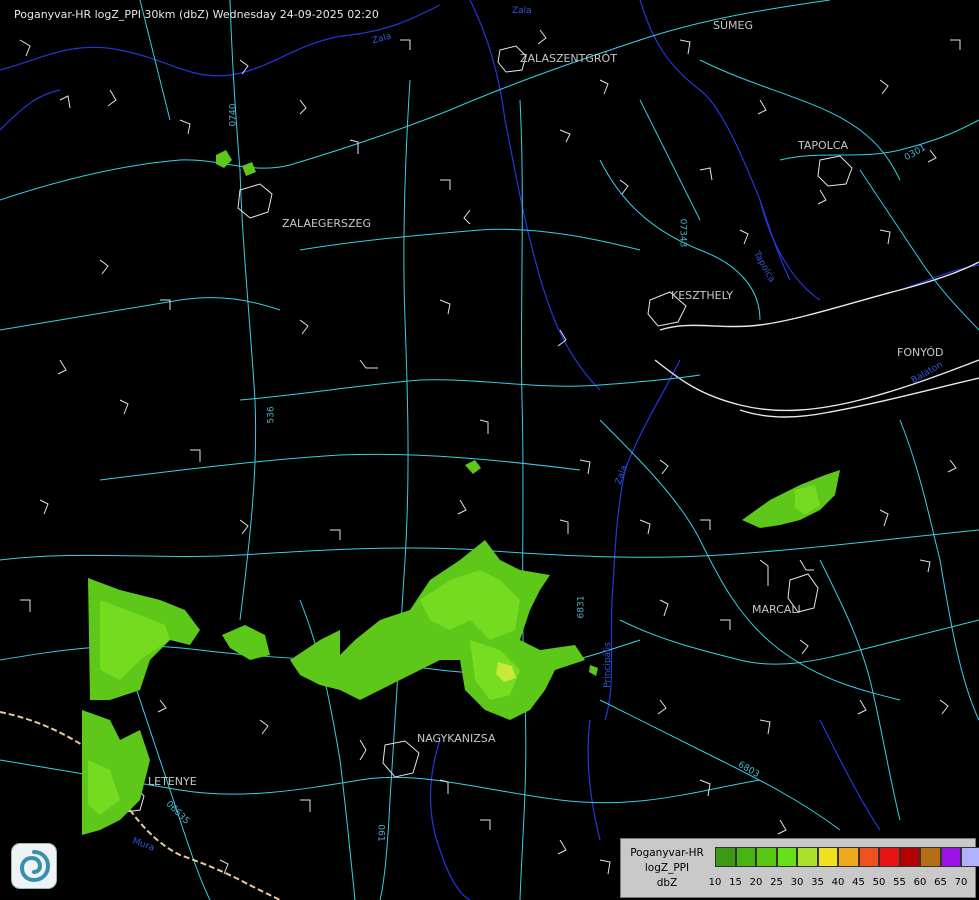 The width and height of the screenshot is (979, 900). I want to click on river-label-zala-2: Zala, so click(522, 11).